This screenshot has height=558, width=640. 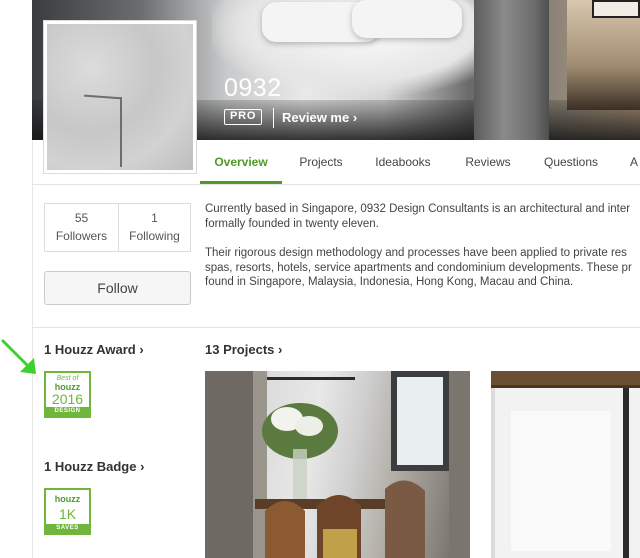 What do you see at coordinates (67, 378) in the screenshot?
I see `badge-best-of: Best of` at bounding box center [67, 378].